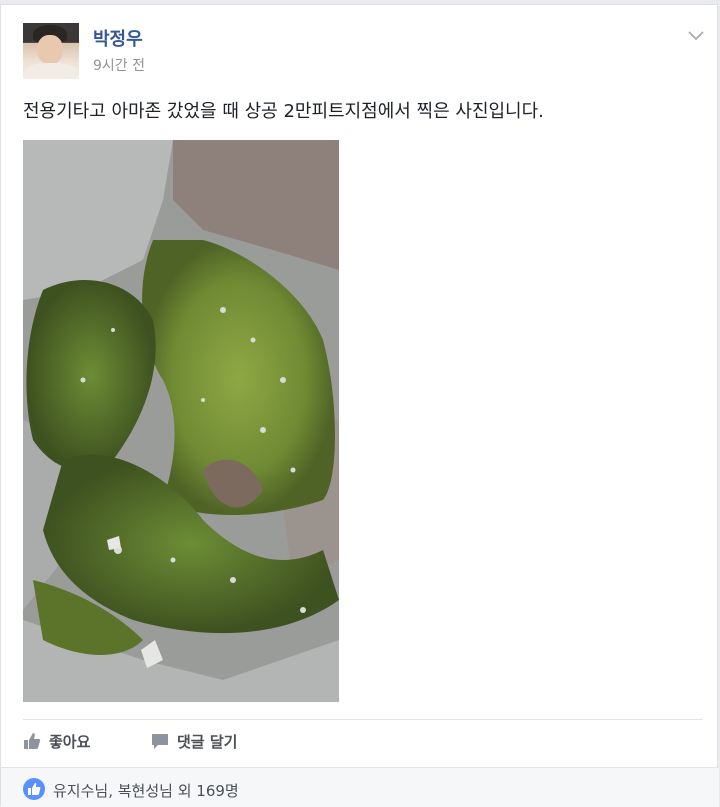  Describe the element at coordinates (32, 741) in the screenshot. I see `thumbs-up-icon` at that location.